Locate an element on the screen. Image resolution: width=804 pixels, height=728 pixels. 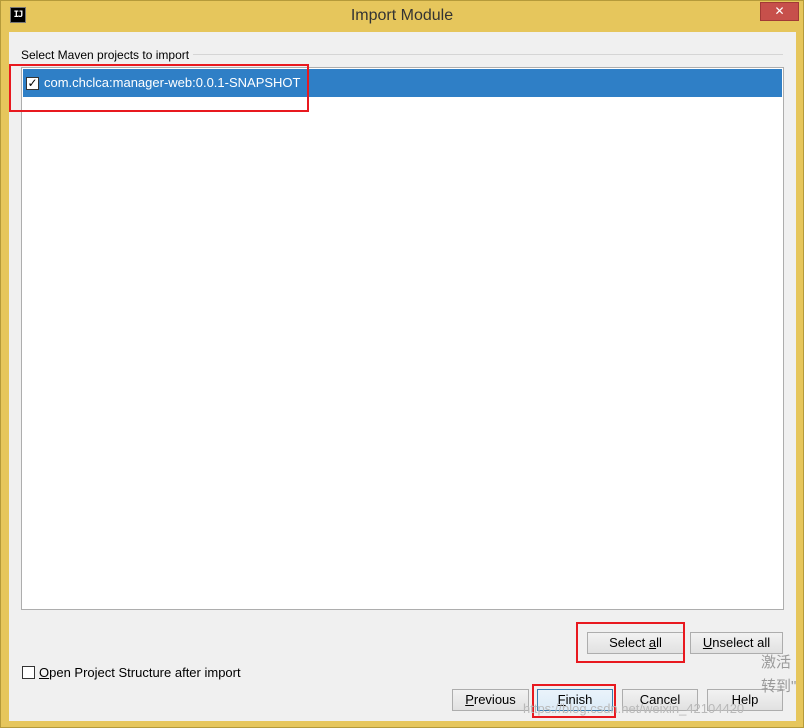
window-title: Import Module is located at coordinates (402, 15).